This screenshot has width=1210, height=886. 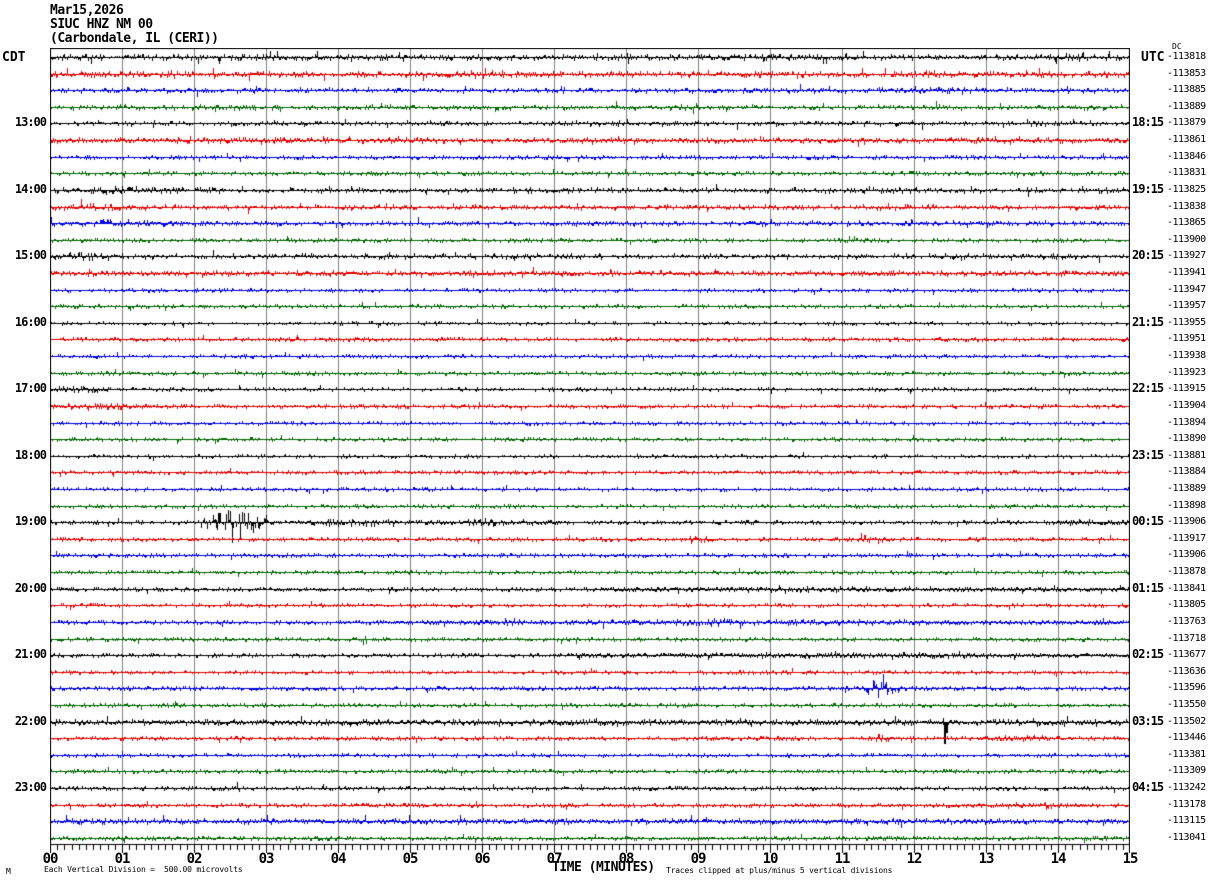 I want to click on right-hour-label: 03:15, so click(x=1148, y=721).